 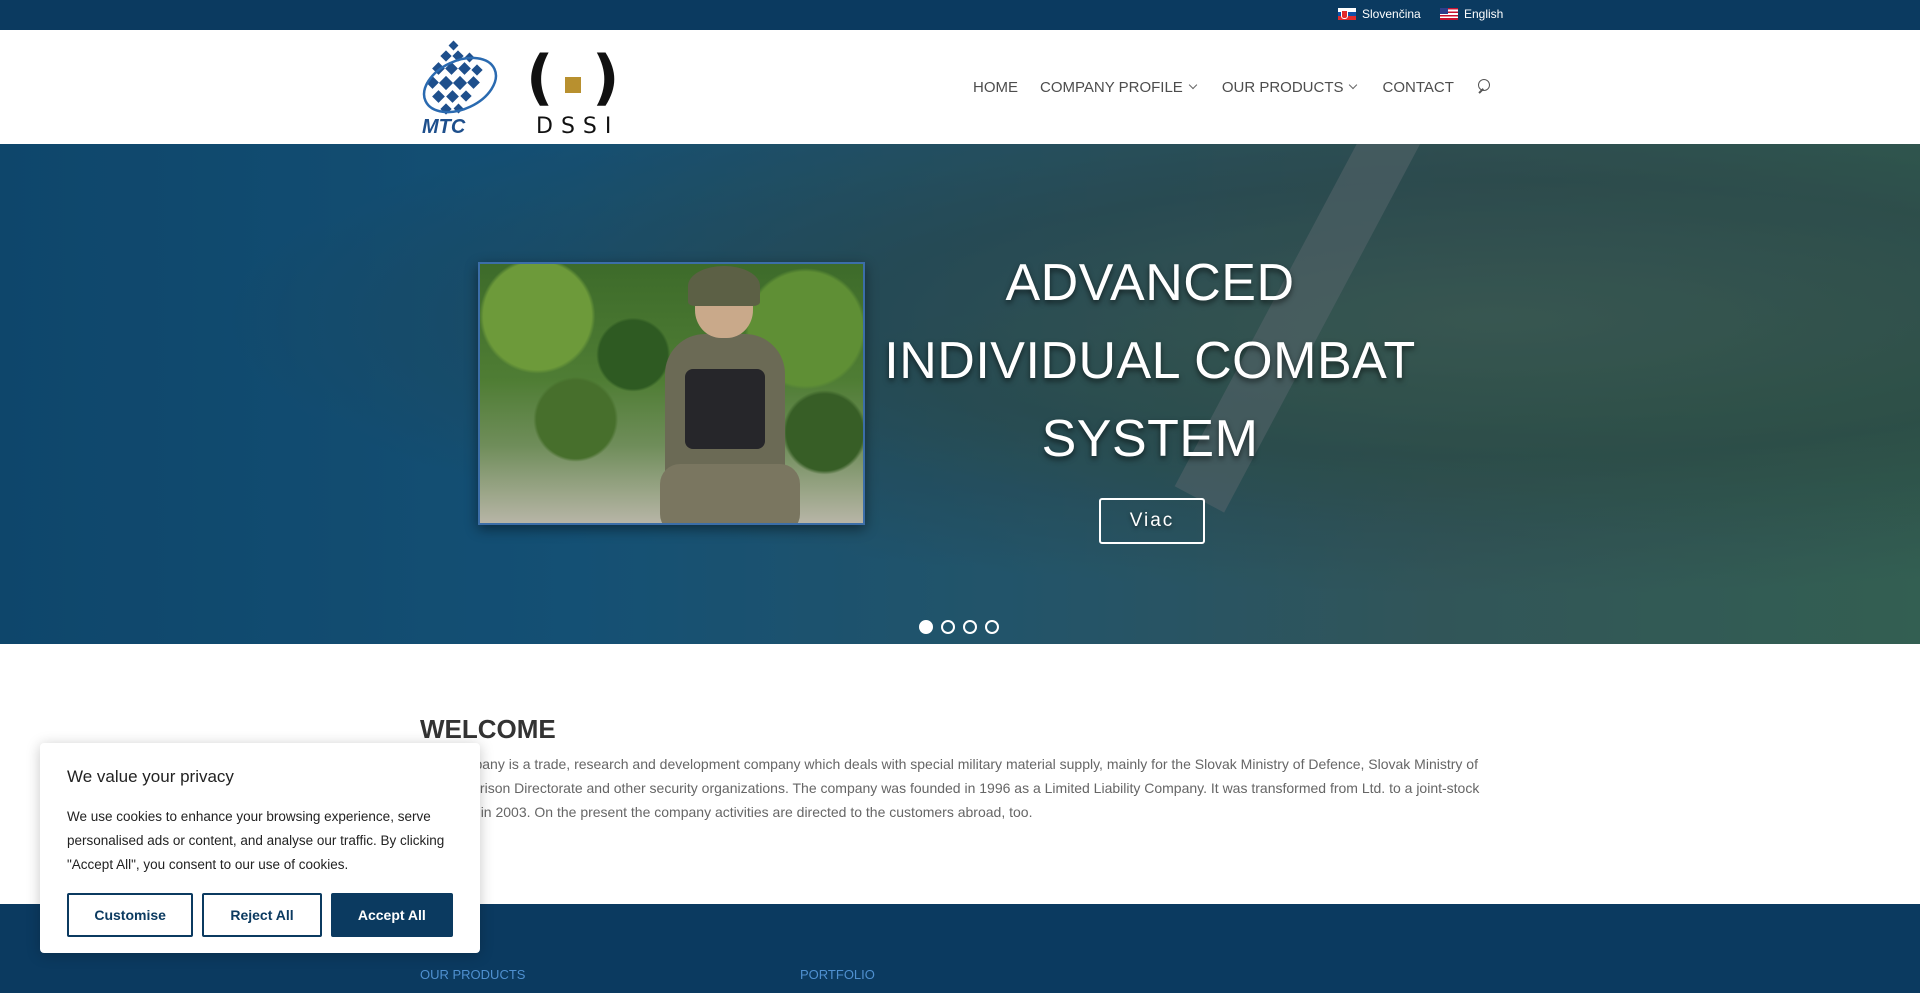 What do you see at coordinates (1150, 439) in the screenshot?
I see `hero-title-line: SYSTEM` at bounding box center [1150, 439].